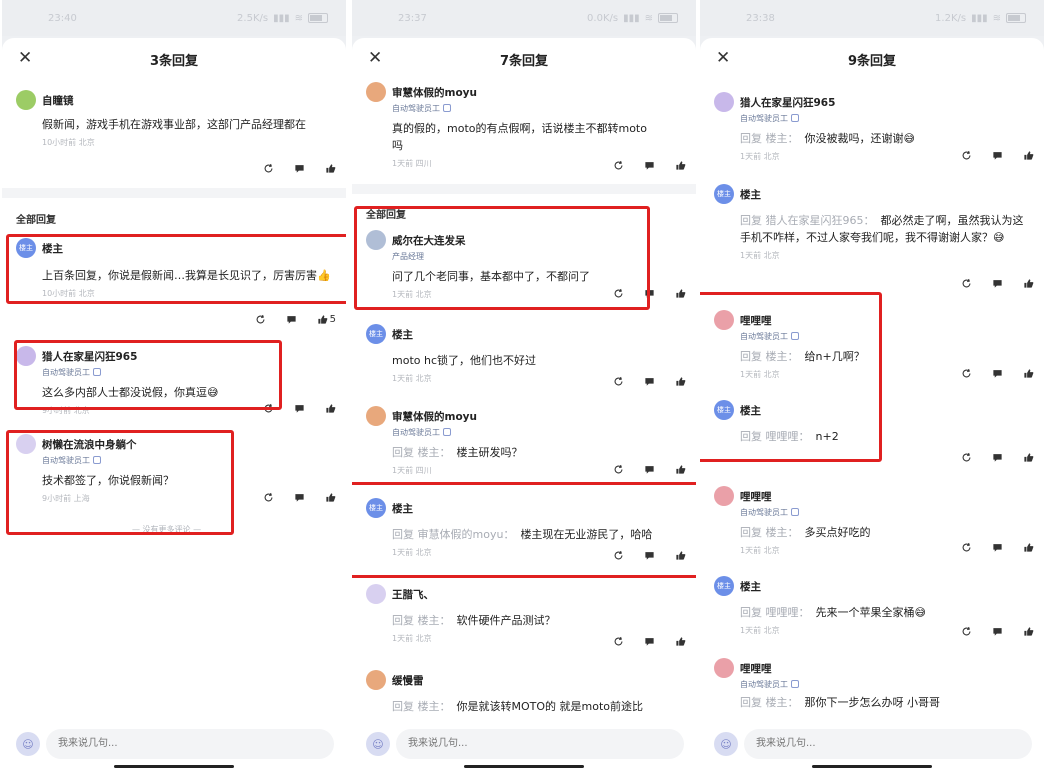  I want to click on list-item: 缓慢雷 回复 楼主： 你是就该转MOTO的 就是moto前途比, so click(524, 692).